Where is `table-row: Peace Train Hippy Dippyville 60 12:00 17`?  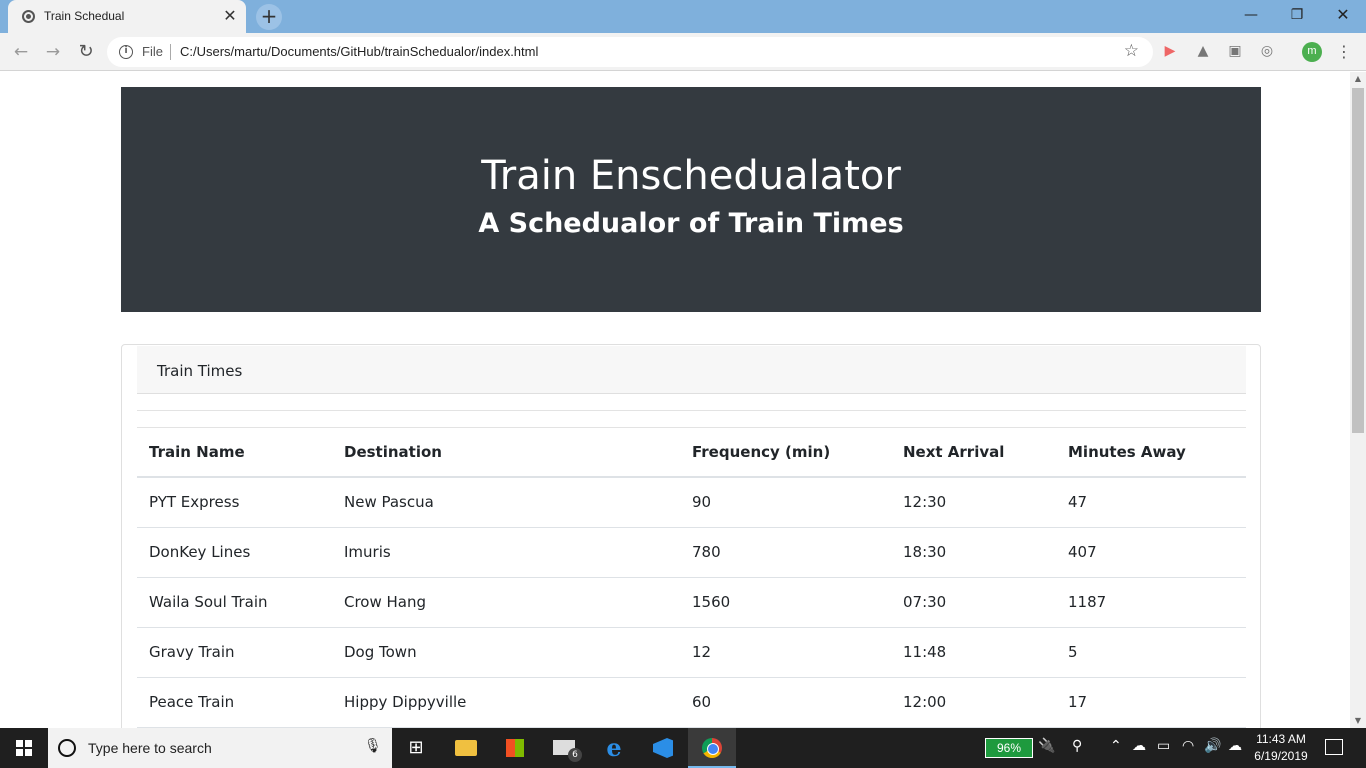
table-row: Peace Train Hippy Dippyville 60 12:00 17 is located at coordinates (691, 702).